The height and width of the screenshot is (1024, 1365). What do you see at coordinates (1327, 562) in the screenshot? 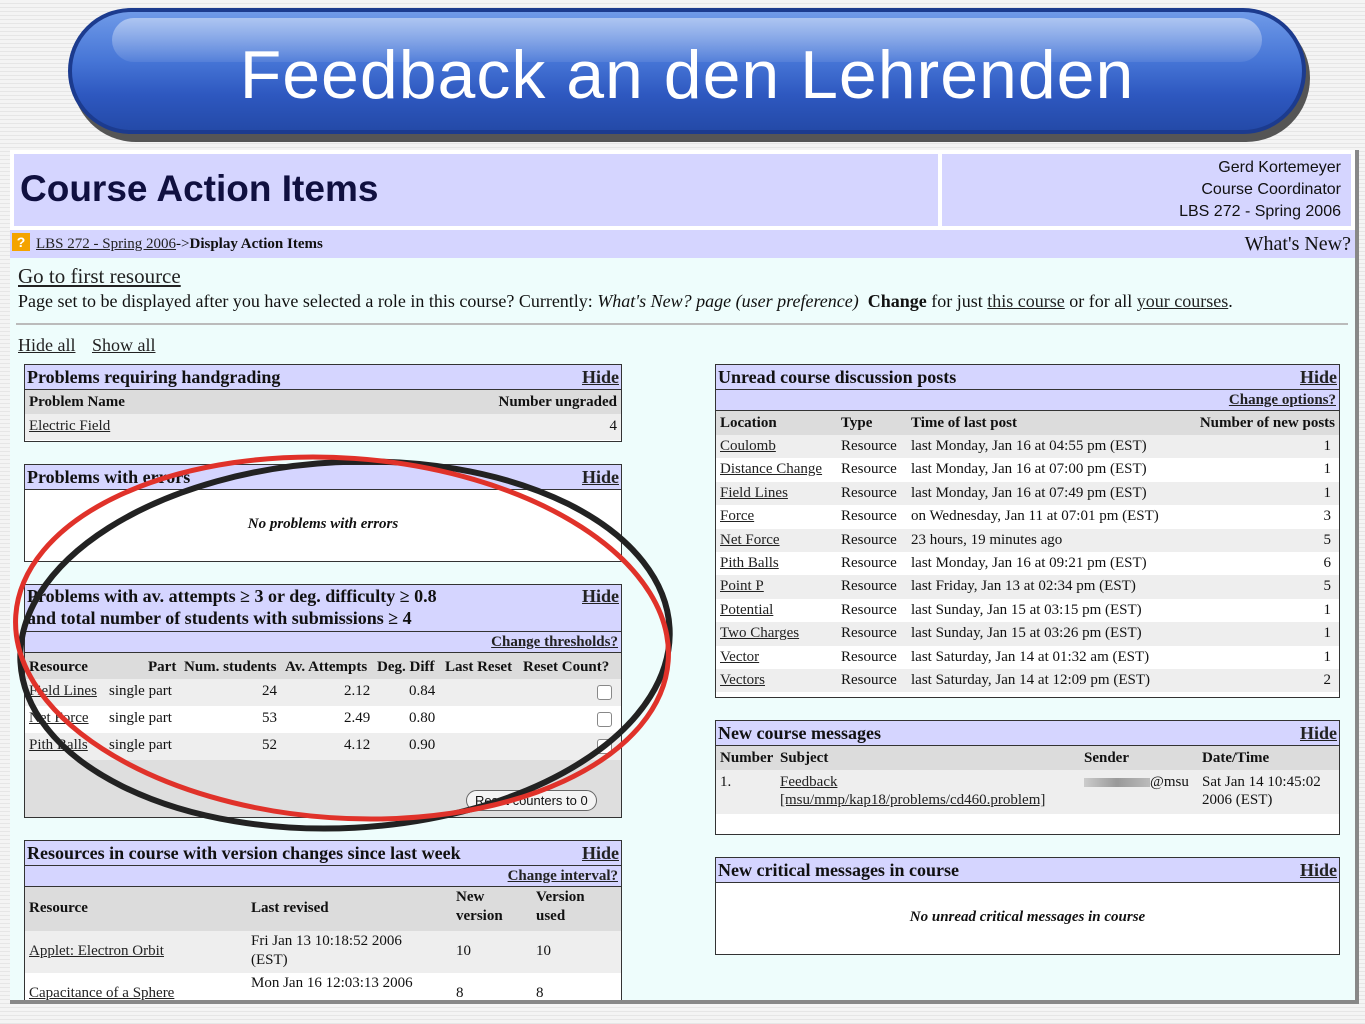
I see `discussion-count-cell: 6` at bounding box center [1327, 562].